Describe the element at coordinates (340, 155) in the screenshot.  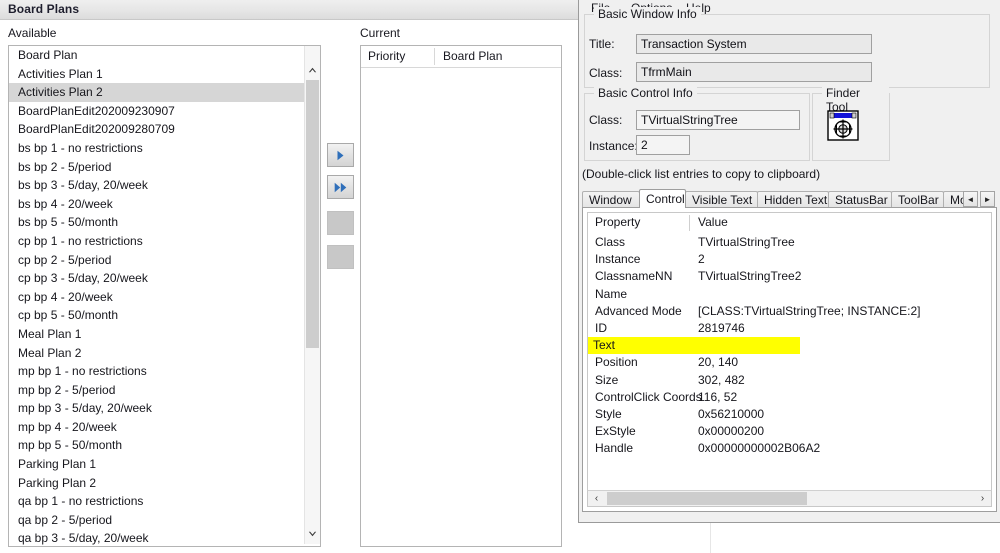
I see `move-right-button` at that location.